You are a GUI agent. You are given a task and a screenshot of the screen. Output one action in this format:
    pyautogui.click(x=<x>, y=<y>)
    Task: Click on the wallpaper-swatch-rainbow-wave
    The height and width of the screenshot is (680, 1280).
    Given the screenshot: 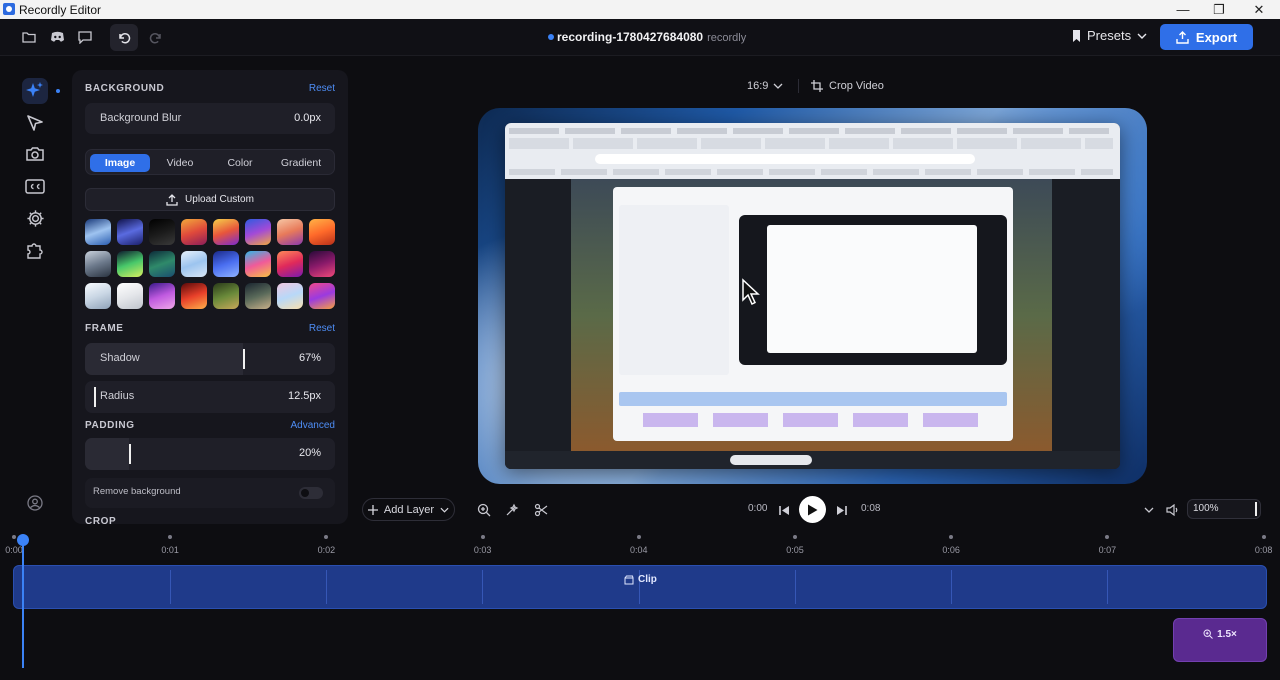 What is the action you would take?
    pyautogui.click(x=226, y=232)
    